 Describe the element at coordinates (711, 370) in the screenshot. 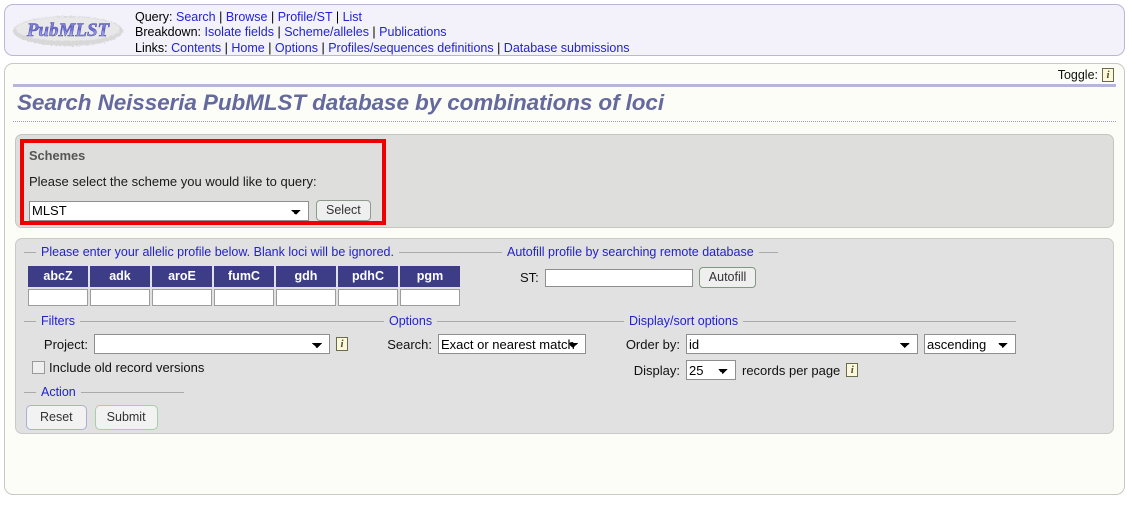

I see `records-per-page-select: 25` at that location.